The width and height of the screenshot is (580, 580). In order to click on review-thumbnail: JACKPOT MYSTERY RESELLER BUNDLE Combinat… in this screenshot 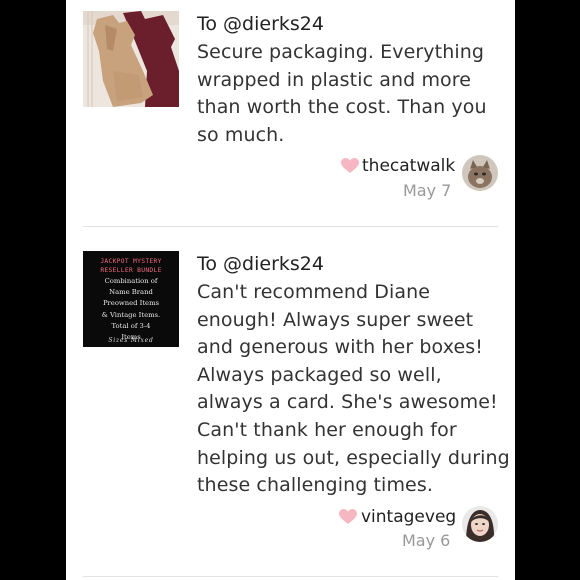, I will do `click(131, 299)`.